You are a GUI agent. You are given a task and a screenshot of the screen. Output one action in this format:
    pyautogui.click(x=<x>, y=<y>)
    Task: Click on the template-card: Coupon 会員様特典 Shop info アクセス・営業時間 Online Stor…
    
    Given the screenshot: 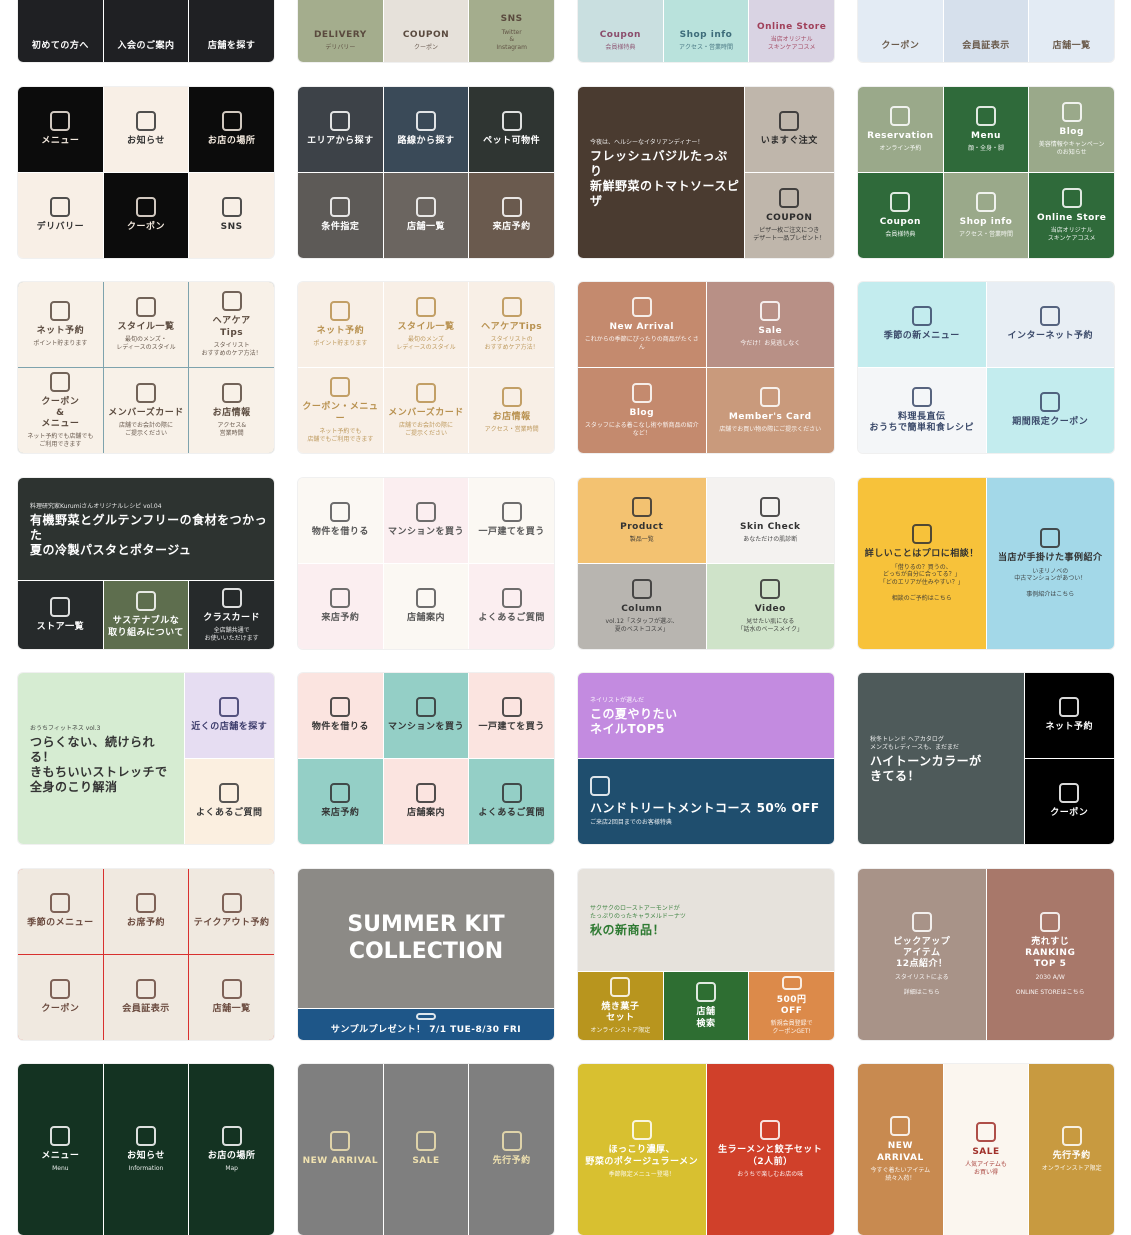 What is the action you would take?
    pyautogui.click(x=706, y=31)
    